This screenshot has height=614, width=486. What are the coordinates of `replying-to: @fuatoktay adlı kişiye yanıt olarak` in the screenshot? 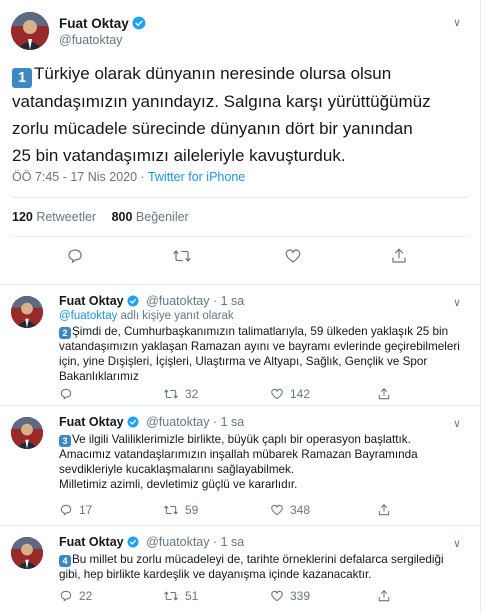 It's located at (146, 316).